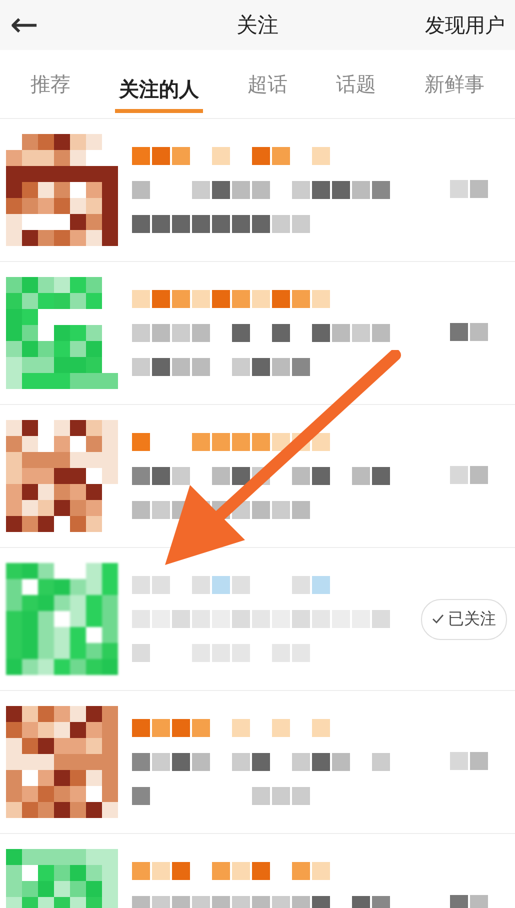 This screenshot has width=515, height=908. I want to click on check-icon, so click(438, 619).